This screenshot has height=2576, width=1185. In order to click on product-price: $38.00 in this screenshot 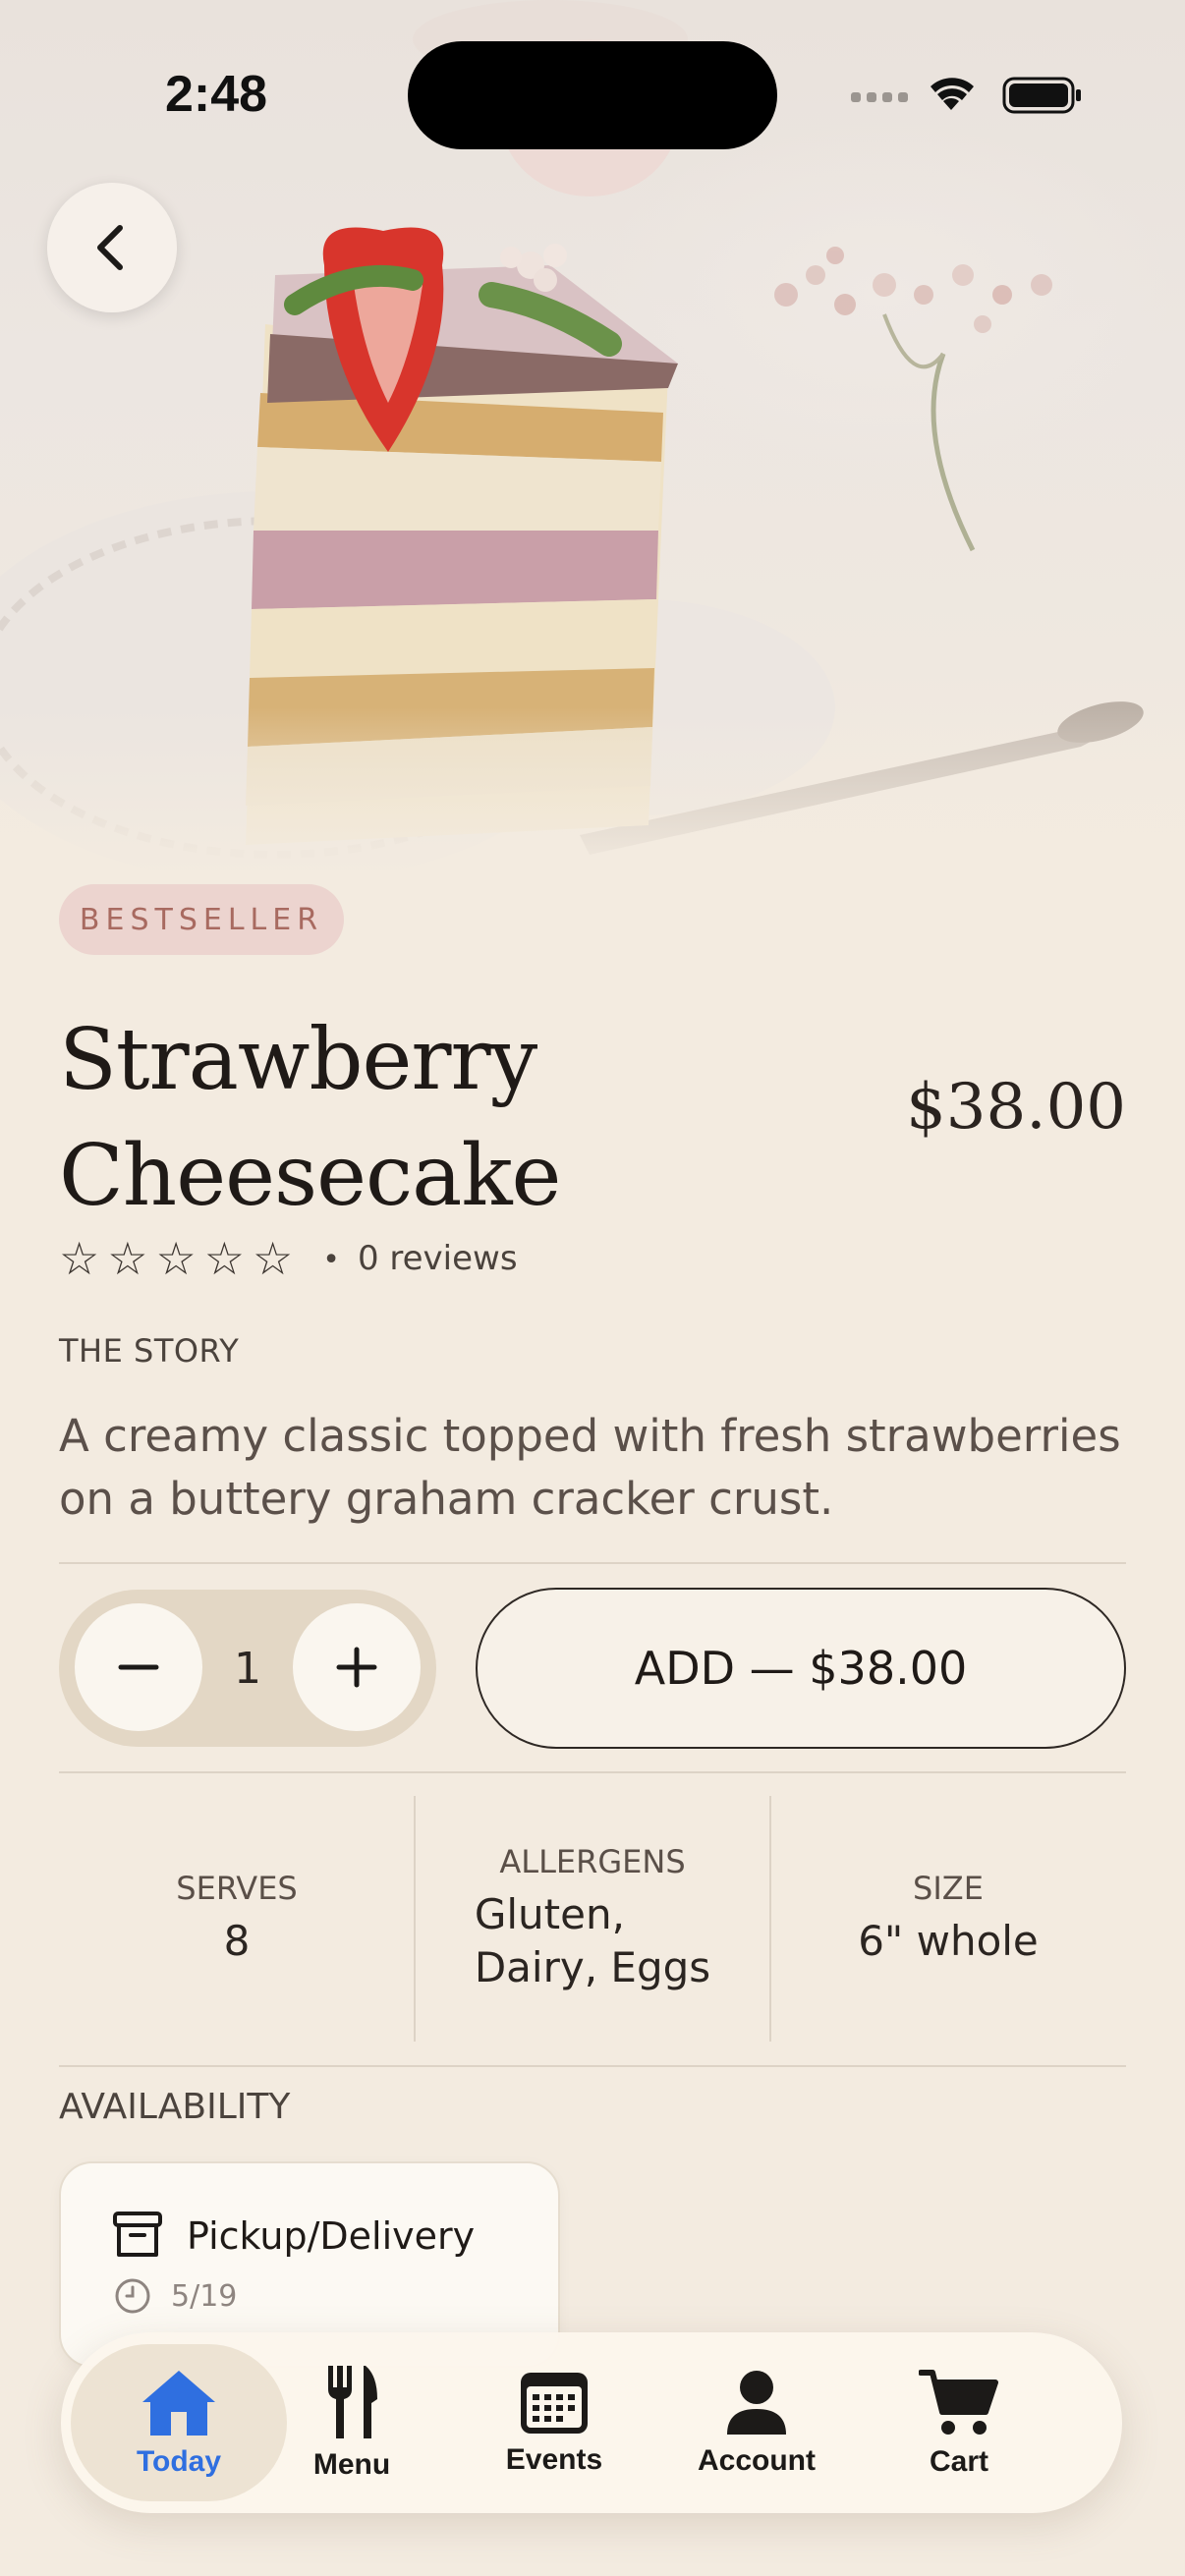, I will do `click(1016, 1107)`.